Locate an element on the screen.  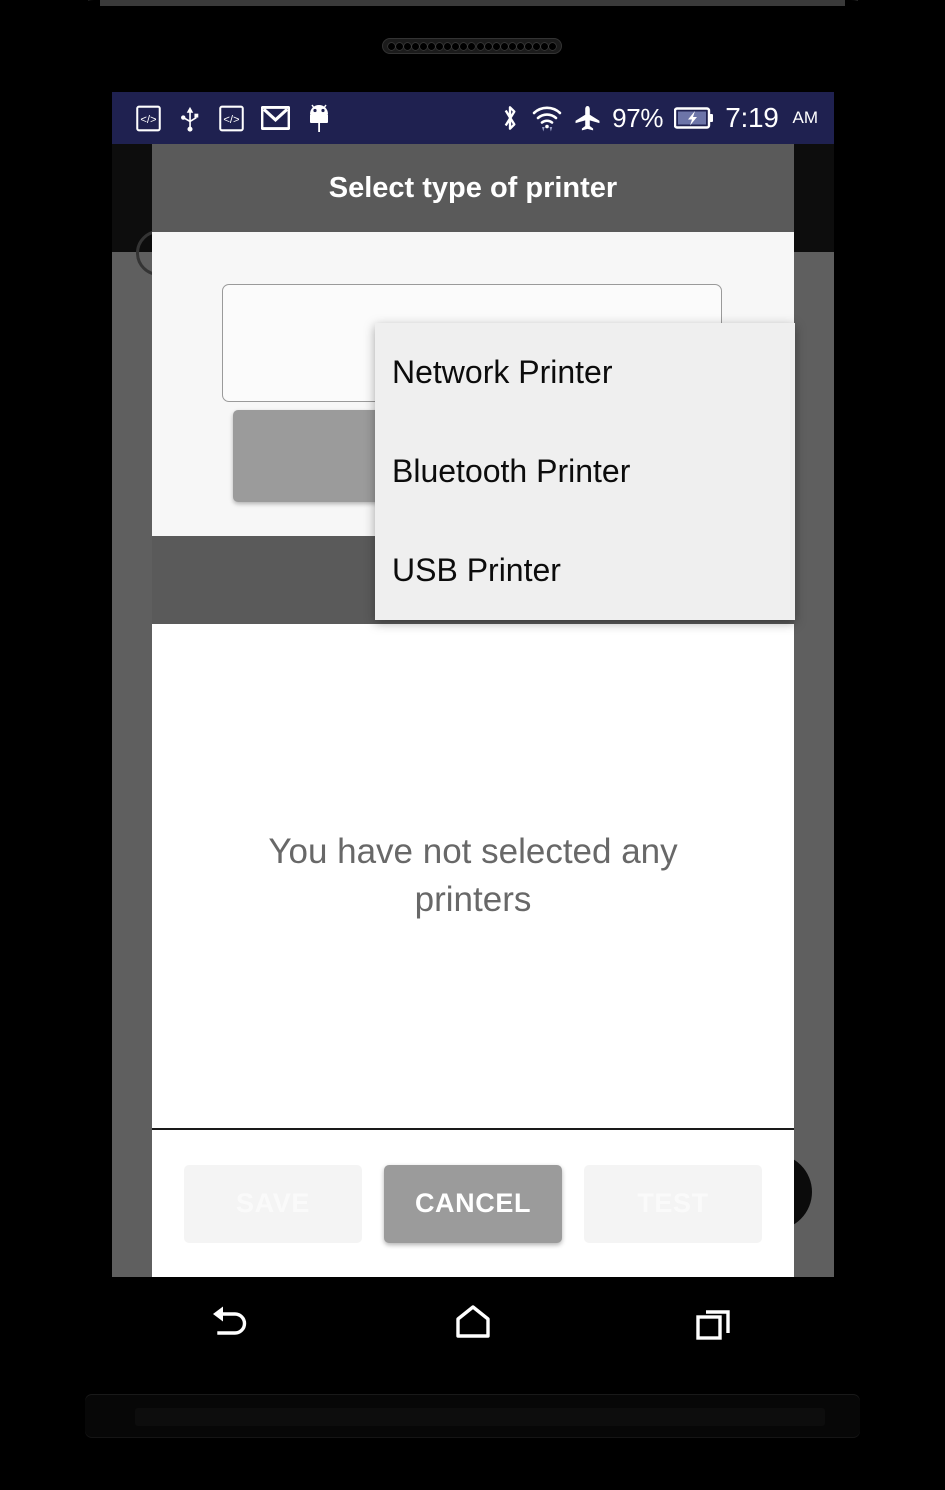
empty-state-message: You have not selected any printers is located at coordinates (473, 875).